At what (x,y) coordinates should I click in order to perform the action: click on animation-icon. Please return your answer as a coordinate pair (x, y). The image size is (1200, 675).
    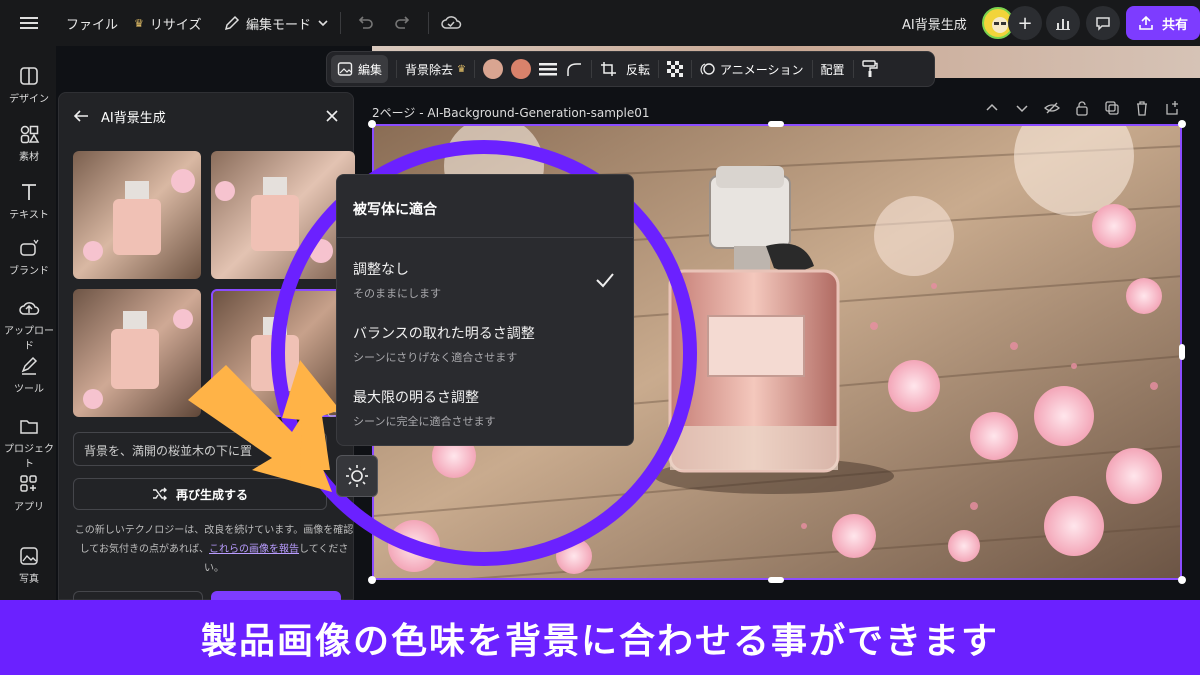
    Looking at the image, I should click on (707, 69).